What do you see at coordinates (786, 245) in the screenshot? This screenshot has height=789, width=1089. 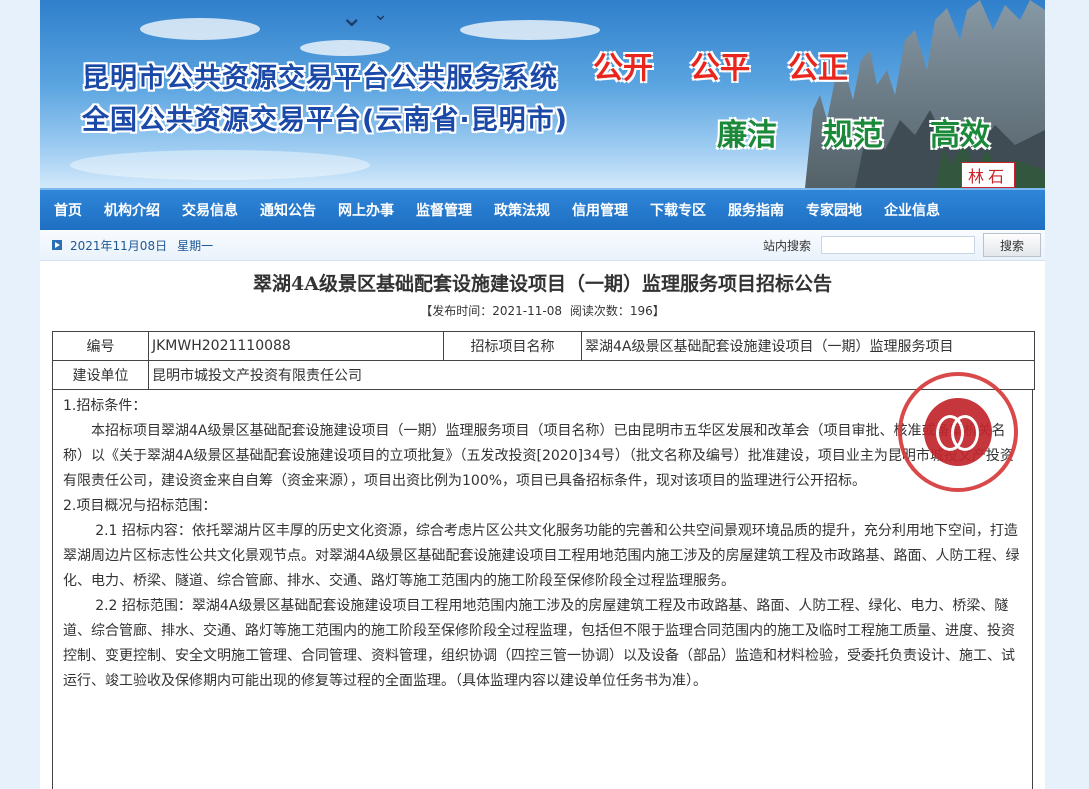 I see `search-label: 站内搜索` at bounding box center [786, 245].